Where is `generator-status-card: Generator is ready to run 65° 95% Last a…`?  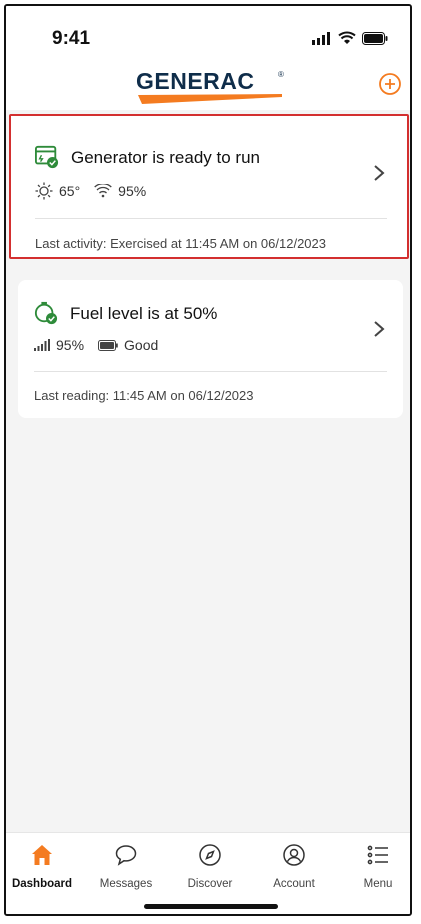 generator-status-card: Generator is ready to run 65° 95% Last a… is located at coordinates (209, 186).